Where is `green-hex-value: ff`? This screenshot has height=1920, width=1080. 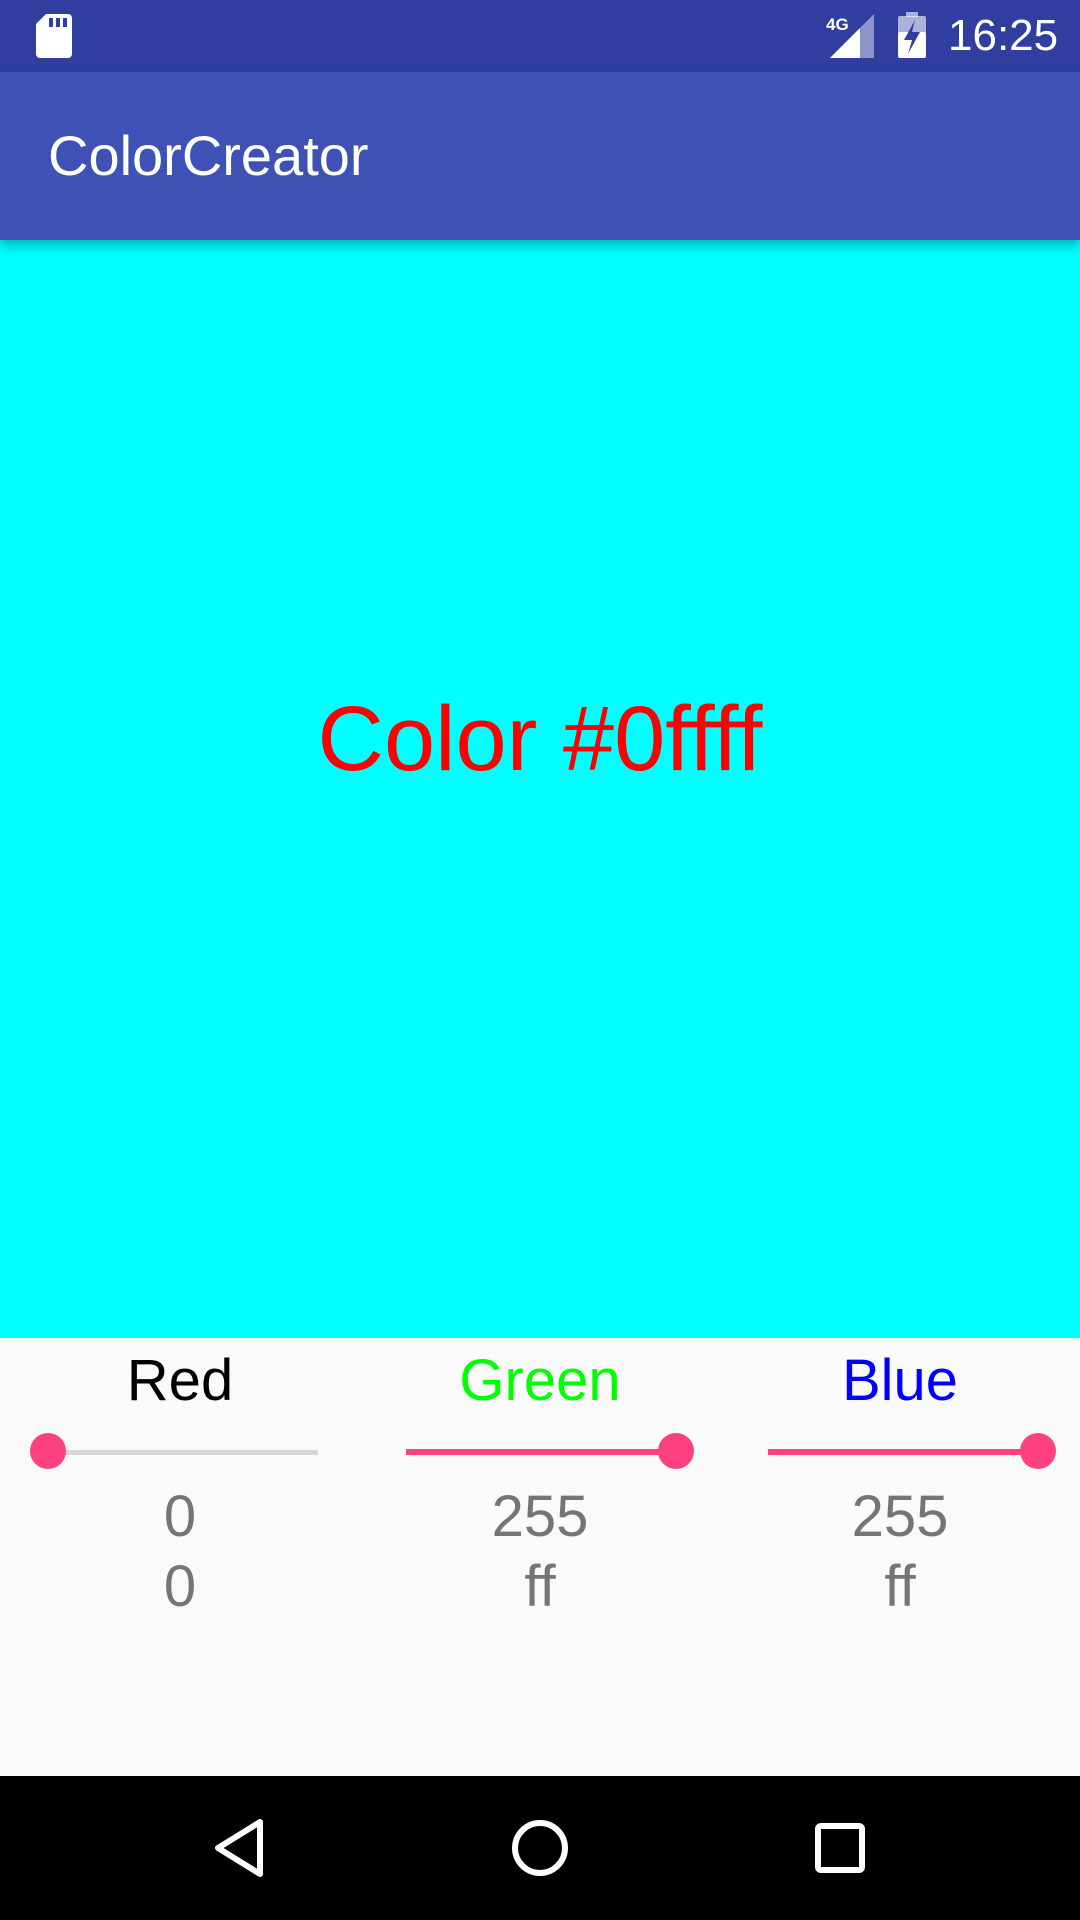
green-hex-value: ff is located at coordinates (540, 1586).